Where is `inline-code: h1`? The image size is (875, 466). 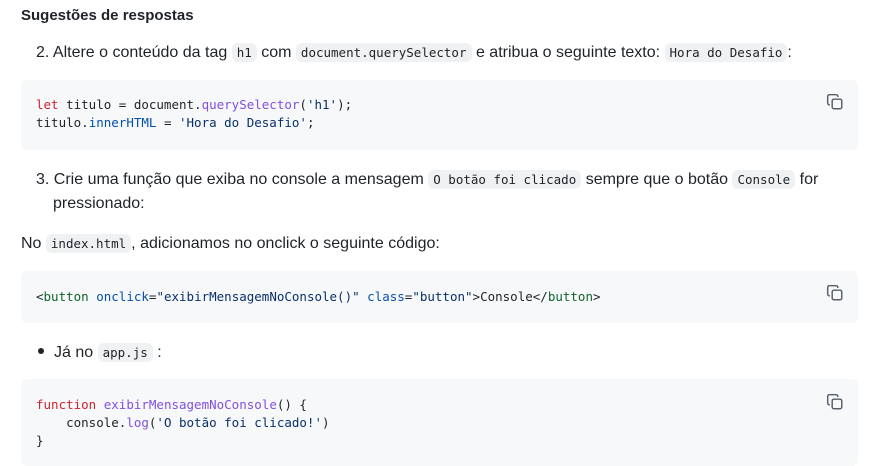
inline-code: h1 is located at coordinates (244, 52).